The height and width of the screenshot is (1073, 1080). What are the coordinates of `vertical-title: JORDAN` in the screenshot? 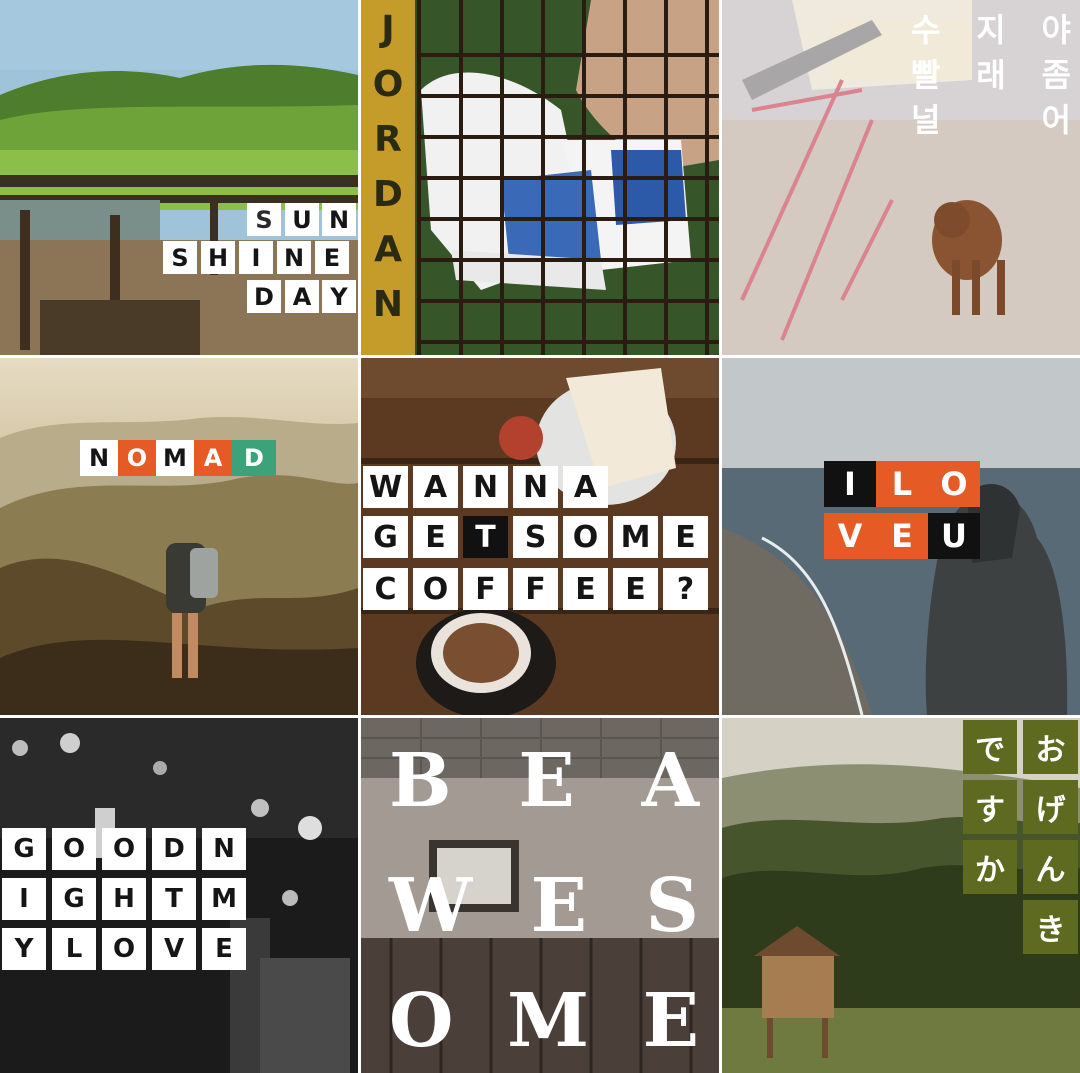 It's located at (388, 167).